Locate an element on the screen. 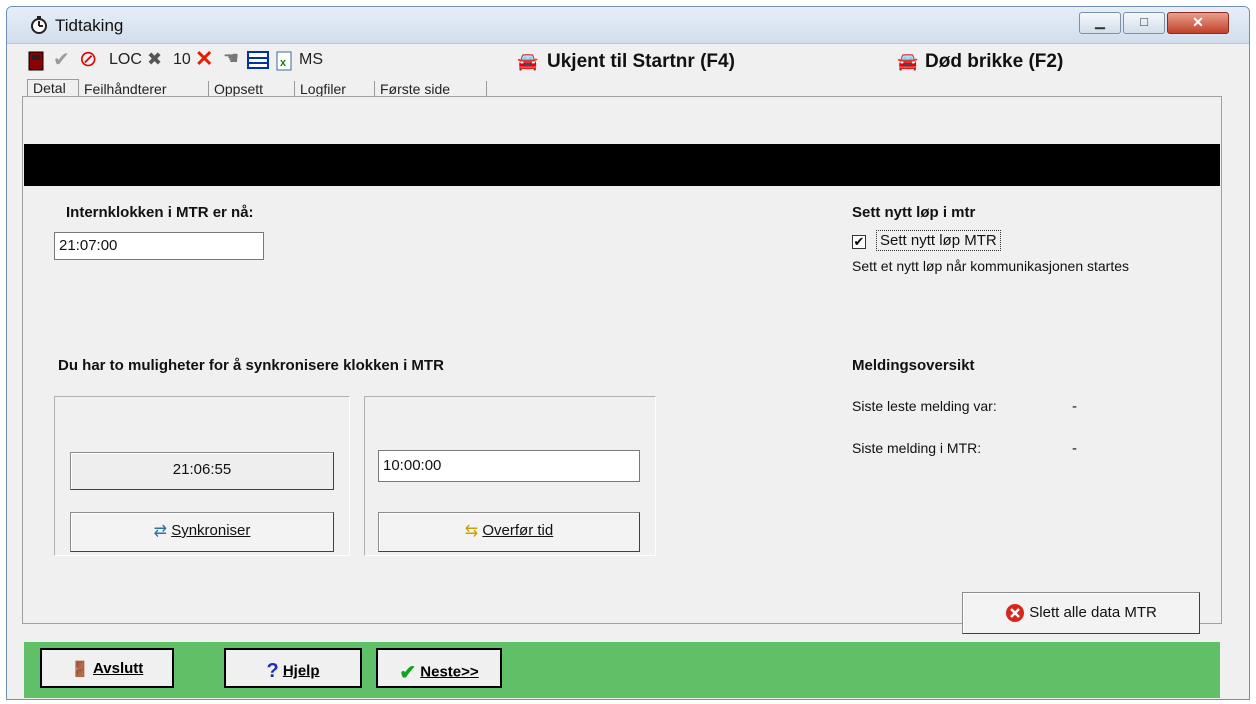 The image size is (1256, 704). status-bar is located at coordinates (622, 165).